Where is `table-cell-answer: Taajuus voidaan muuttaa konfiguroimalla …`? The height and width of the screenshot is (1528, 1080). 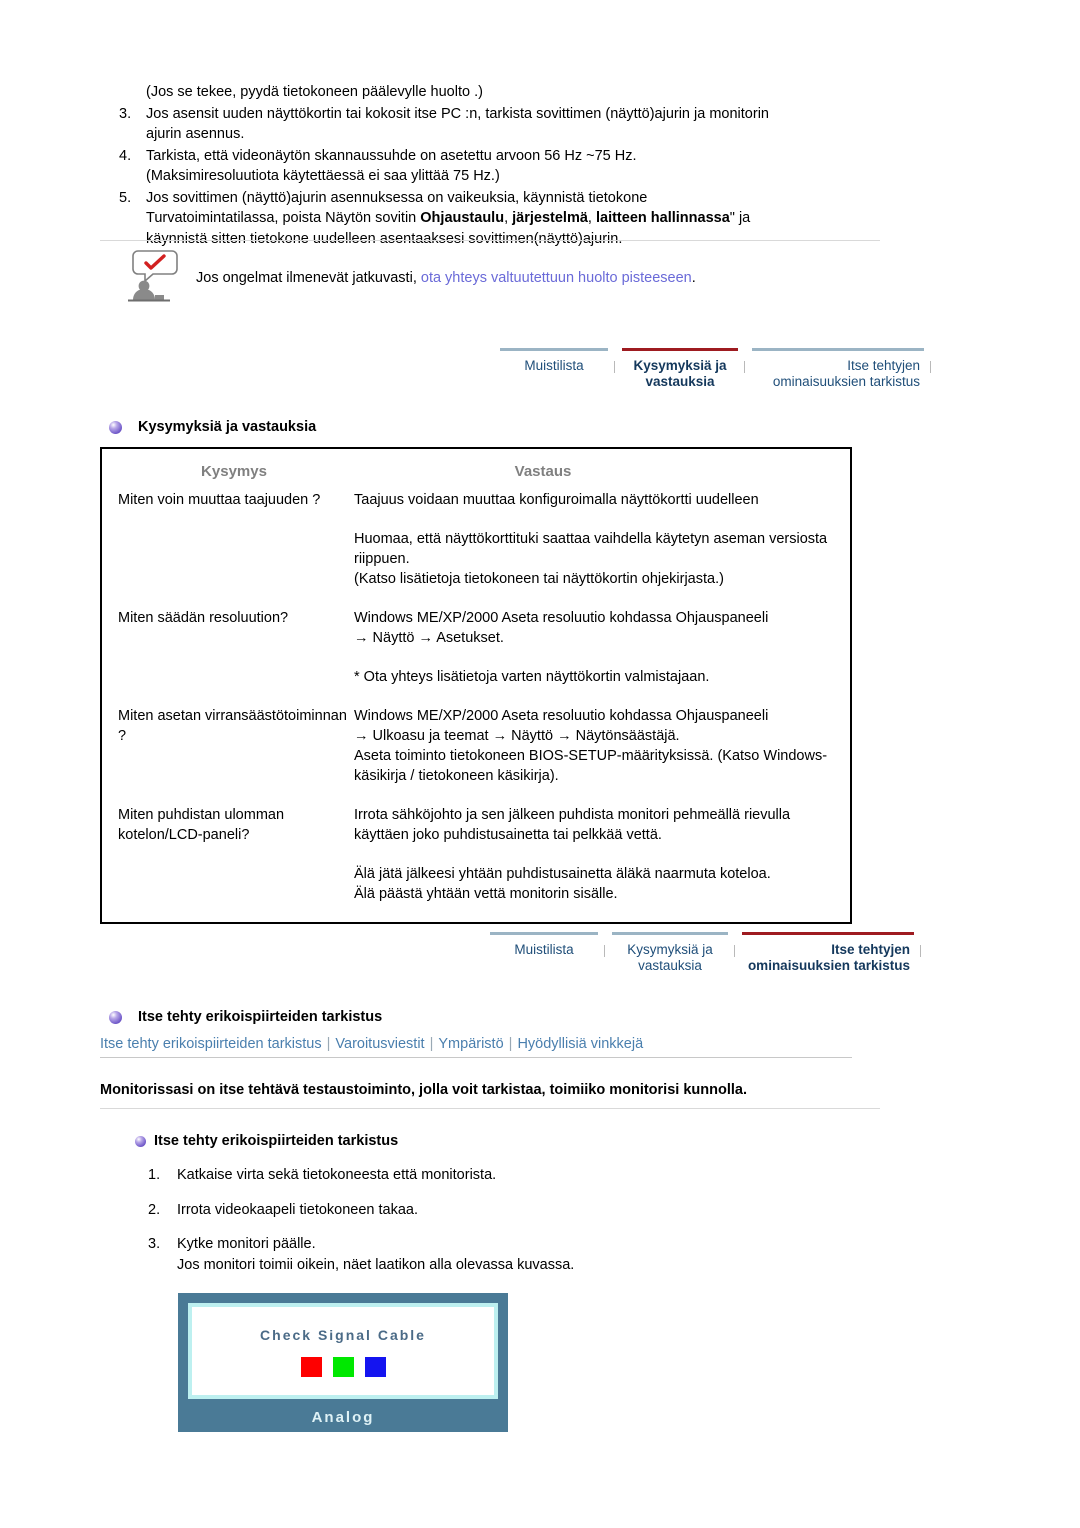
table-cell-answer: Taajuus voidaan muuttaa konfiguroimalla … is located at coordinates (602, 539).